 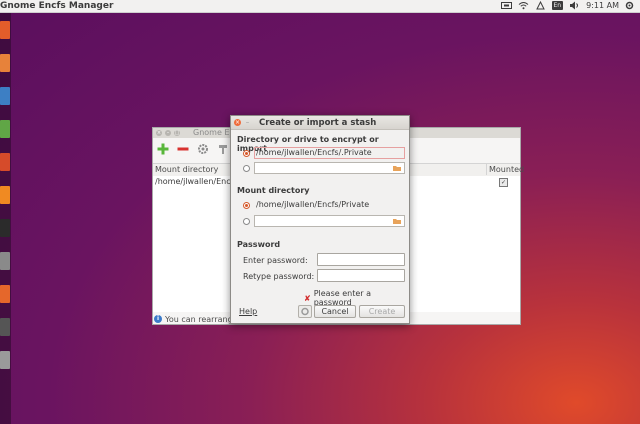 What do you see at coordinates (602, 5) in the screenshot?
I see `clock: 9:11 AM` at bounding box center [602, 5].